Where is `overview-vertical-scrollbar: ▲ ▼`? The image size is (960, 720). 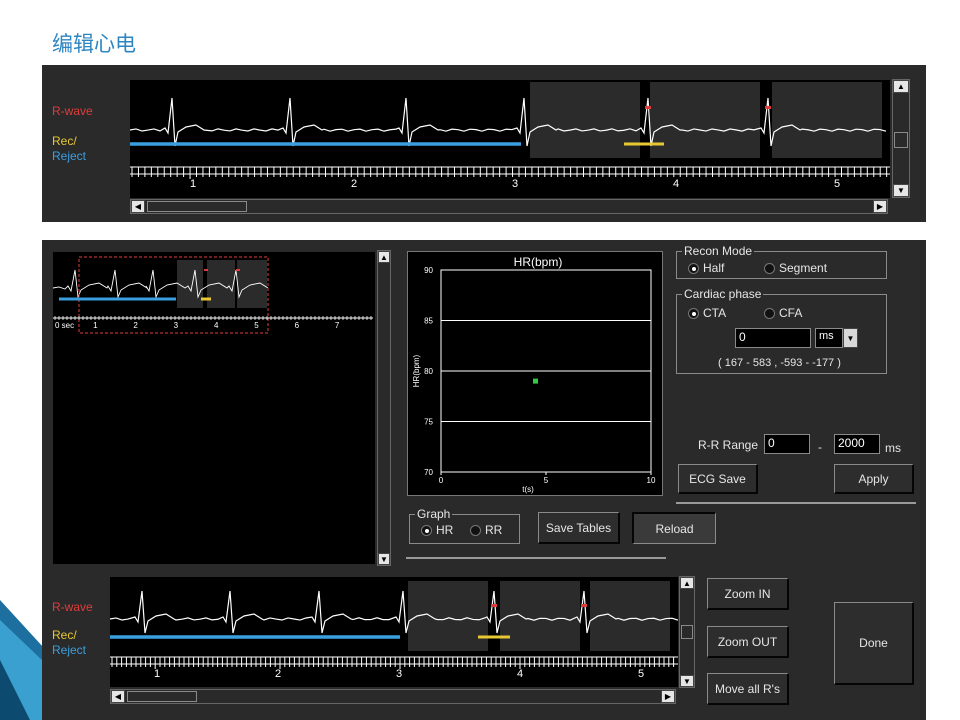
overview-vertical-scrollbar: ▲ ▼ is located at coordinates (384, 408).